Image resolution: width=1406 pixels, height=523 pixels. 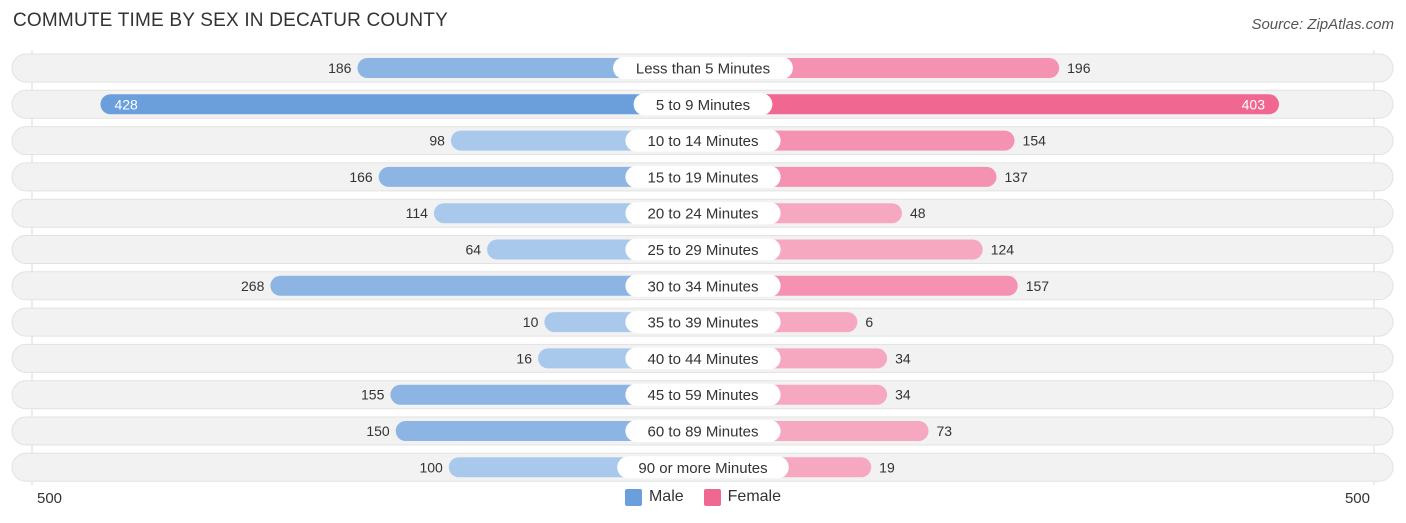 What do you see at coordinates (703, 214) in the screenshot?
I see `category-label: 20 to 24 Minutes` at bounding box center [703, 214].